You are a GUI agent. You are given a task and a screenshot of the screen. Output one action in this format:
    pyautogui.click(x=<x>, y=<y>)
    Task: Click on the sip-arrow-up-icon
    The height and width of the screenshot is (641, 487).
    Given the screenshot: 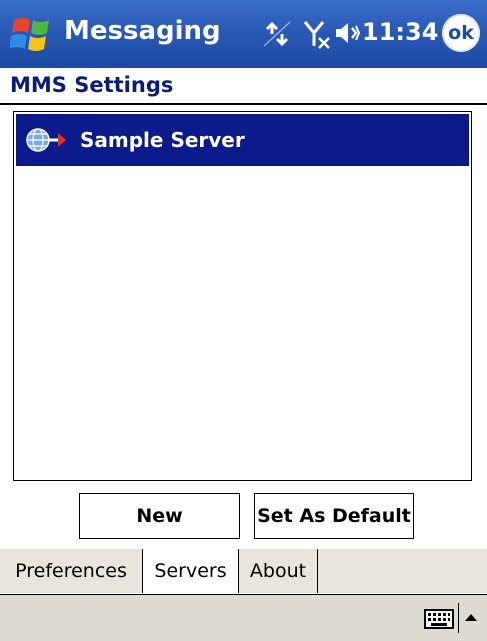 What is the action you would take?
    pyautogui.click(x=471, y=617)
    